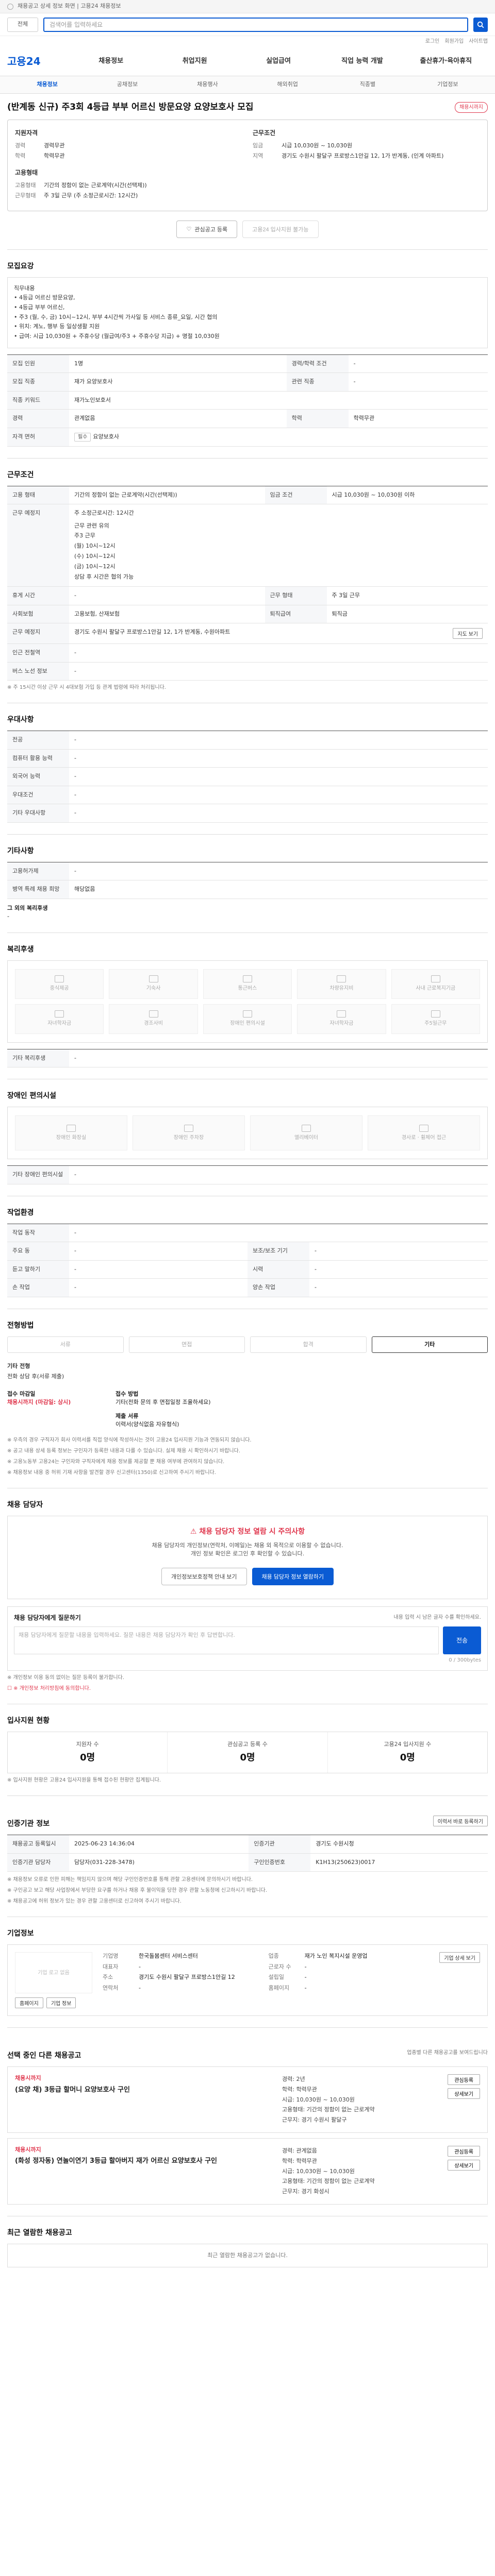 The image size is (495, 2576). Describe the element at coordinates (342, 989) in the screenshot. I see `welfare-label: 차량유지비` at that location.